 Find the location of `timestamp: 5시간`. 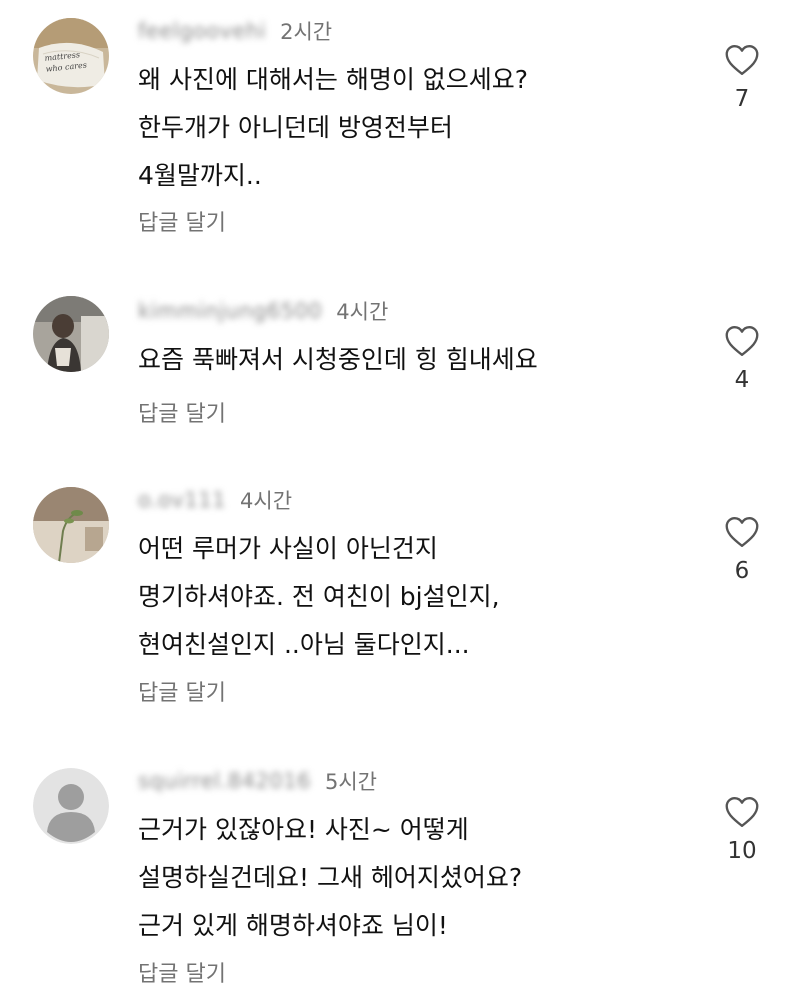

timestamp: 5시간 is located at coordinates (350, 782).